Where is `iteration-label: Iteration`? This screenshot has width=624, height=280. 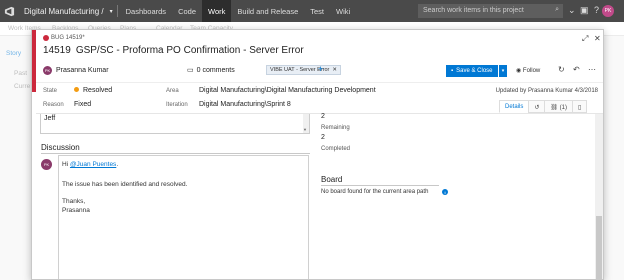 iteration-label: Iteration is located at coordinates (177, 105).